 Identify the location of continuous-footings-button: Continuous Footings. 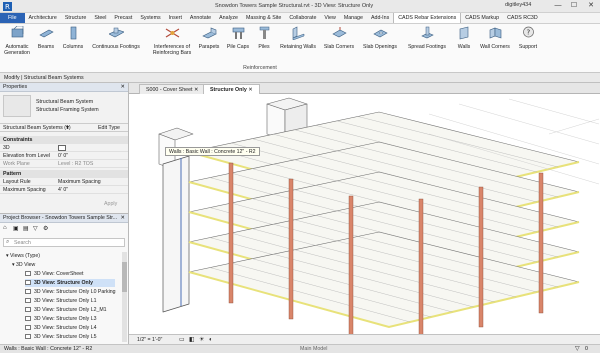
(116, 38).